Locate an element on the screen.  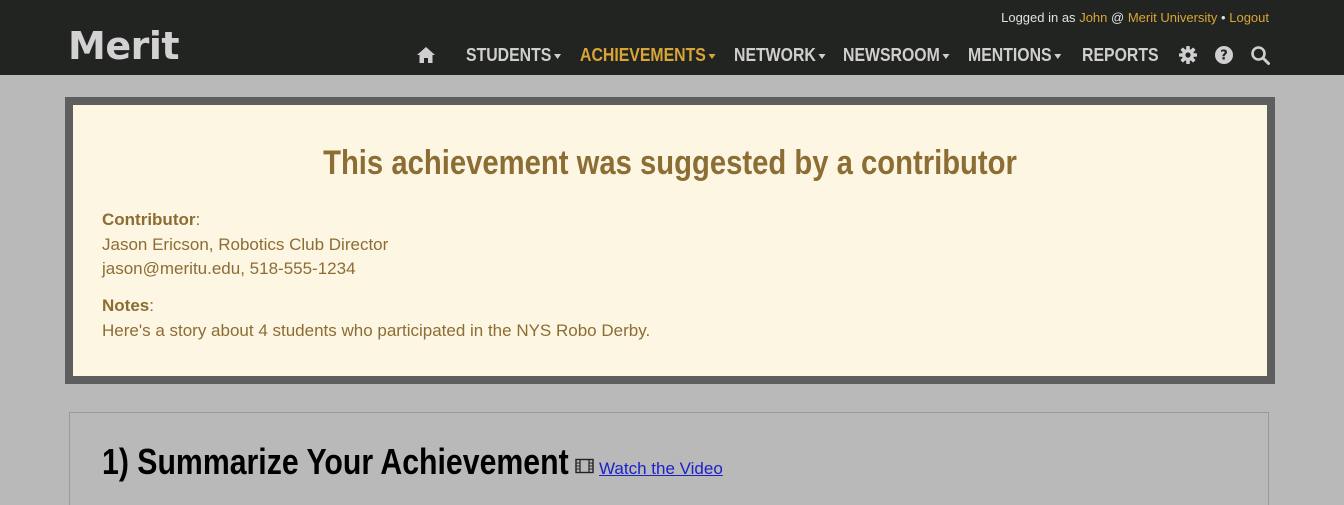
nav-students: STUDENTS is located at coordinates (516, 55).